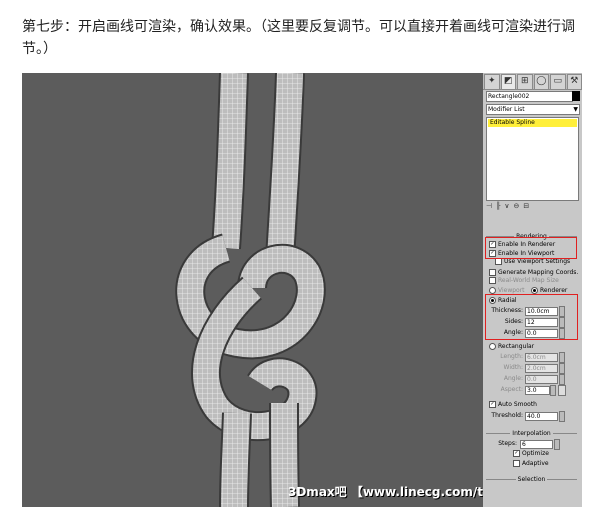 The width and height of the screenshot is (603, 507). Describe the element at coordinates (506, 207) in the screenshot. I see `make-unique-icon: ∨` at that location.